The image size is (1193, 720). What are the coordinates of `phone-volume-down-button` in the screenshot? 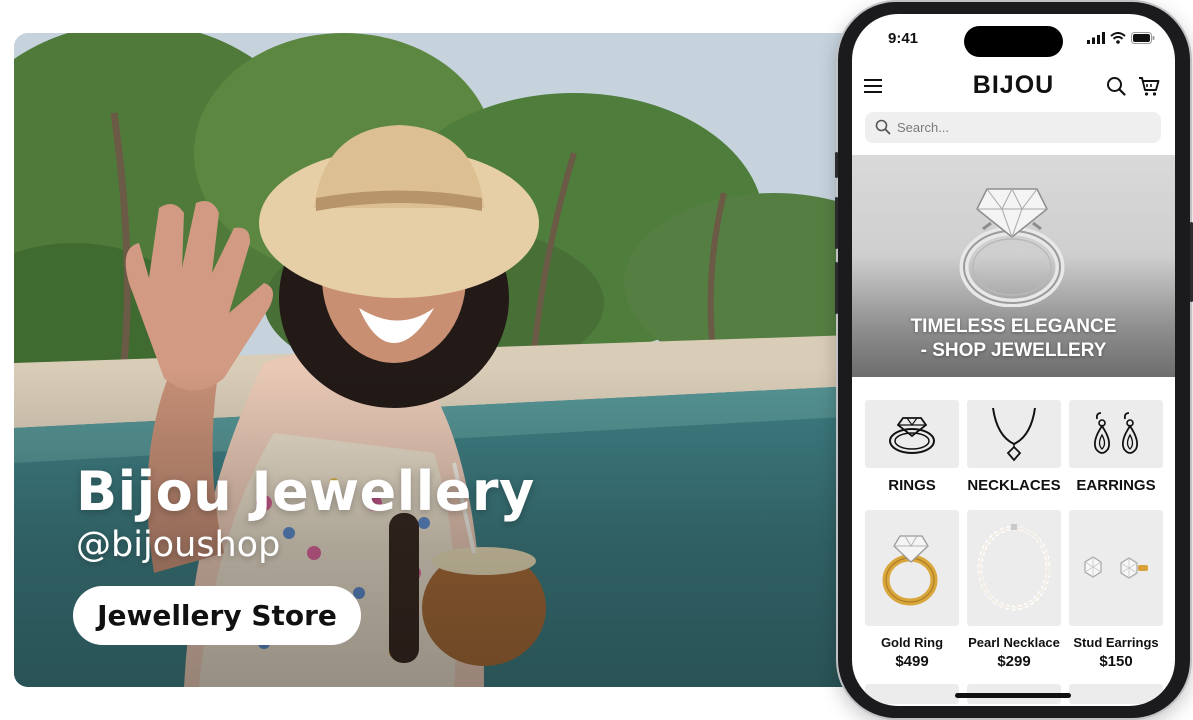 It's located at (836, 288).